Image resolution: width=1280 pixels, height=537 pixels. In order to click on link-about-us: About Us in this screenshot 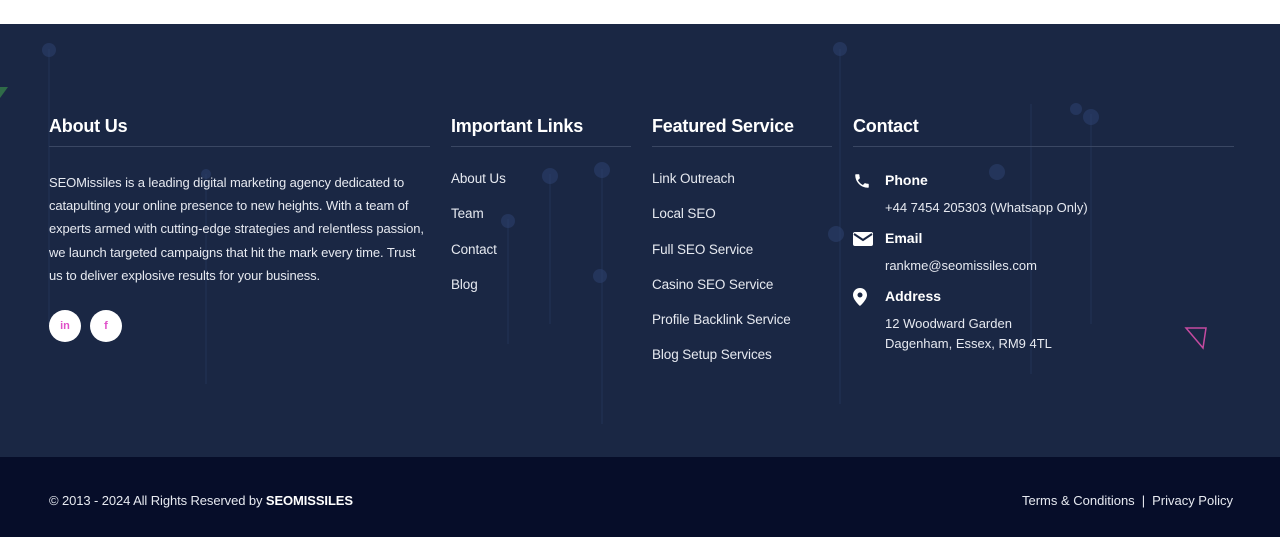, I will do `click(541, 179)`.